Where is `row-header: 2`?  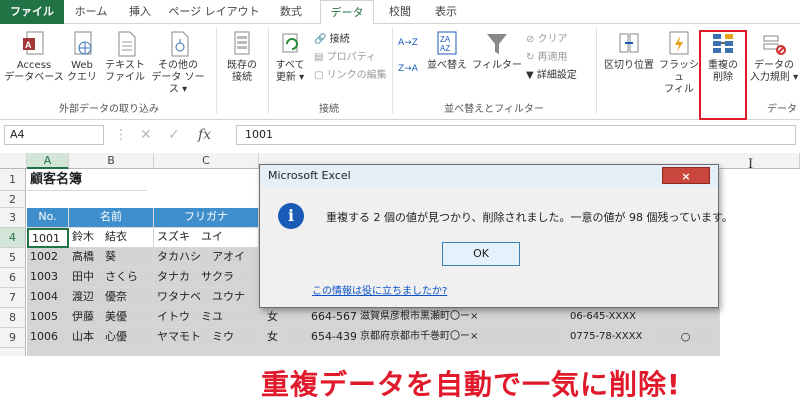
row-header: 2 is located at coordinates (13, 199).